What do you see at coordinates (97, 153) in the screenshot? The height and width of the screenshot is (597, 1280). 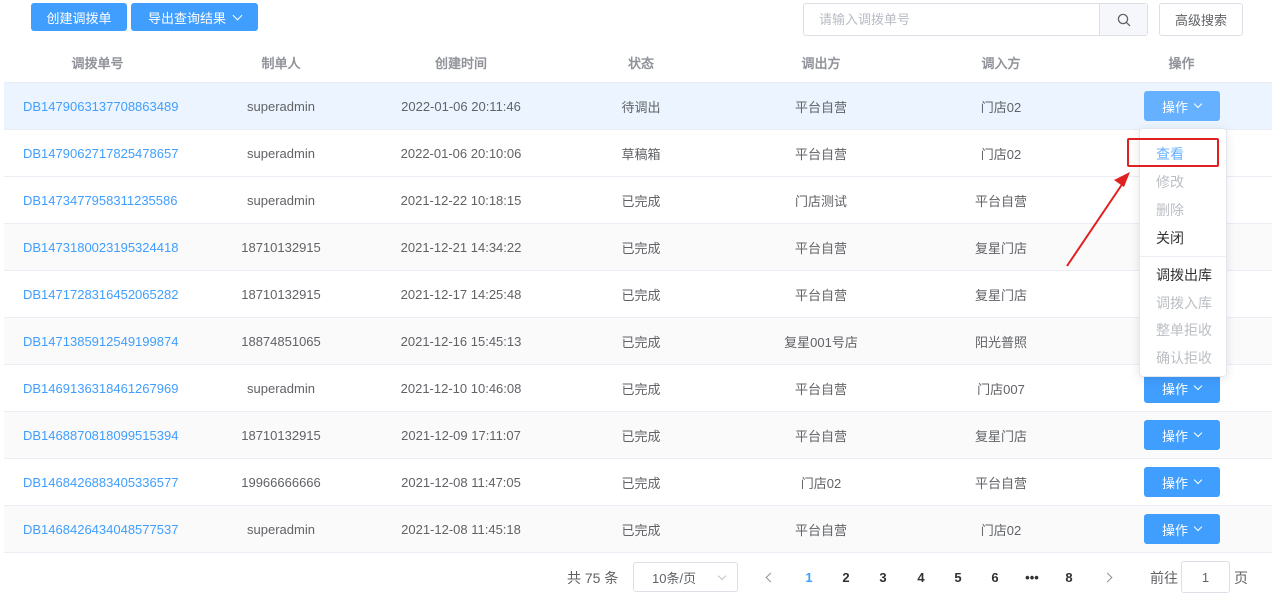 I see `transfer-no-link: DB1479062717825478657` at bounding box center [97, 153].